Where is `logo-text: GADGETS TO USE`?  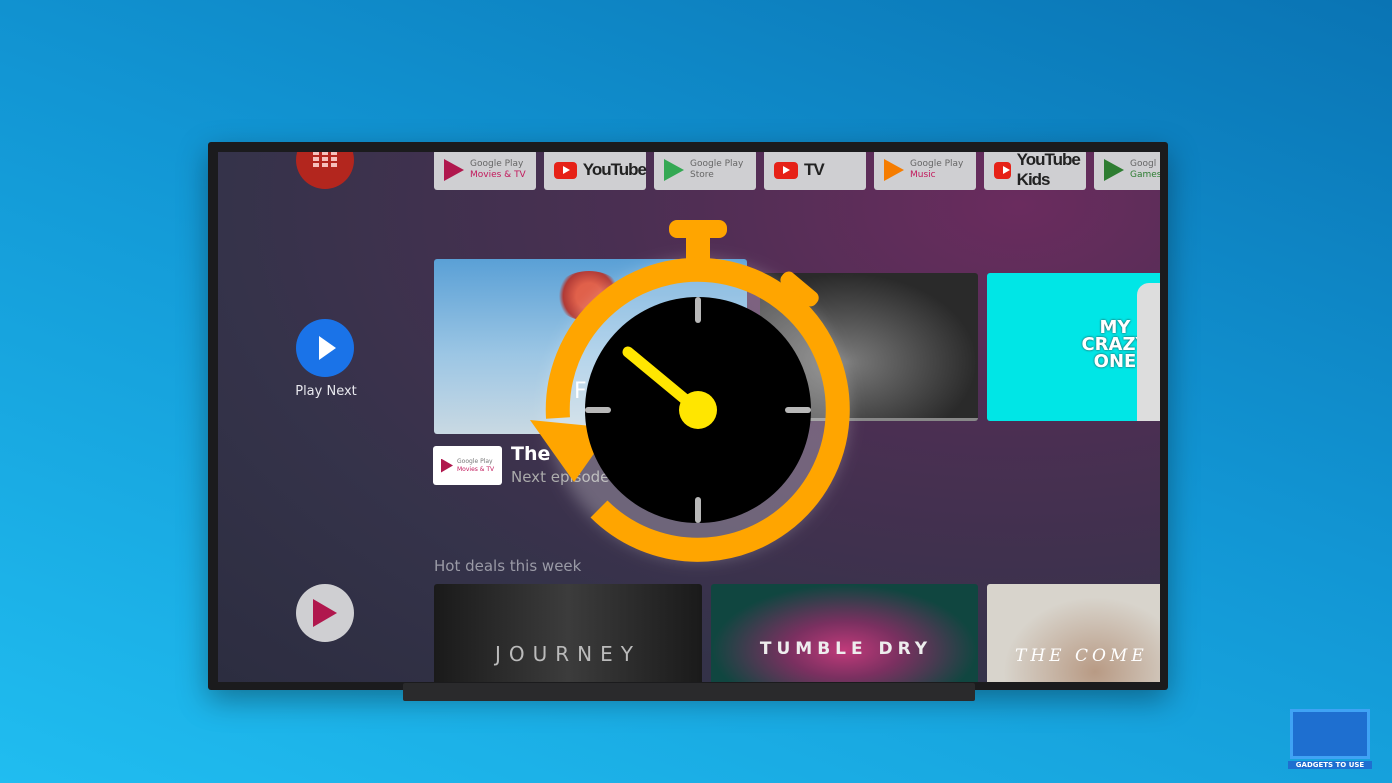 logo-text: GADGETS TO USE is located at coordinates (1330, 765).